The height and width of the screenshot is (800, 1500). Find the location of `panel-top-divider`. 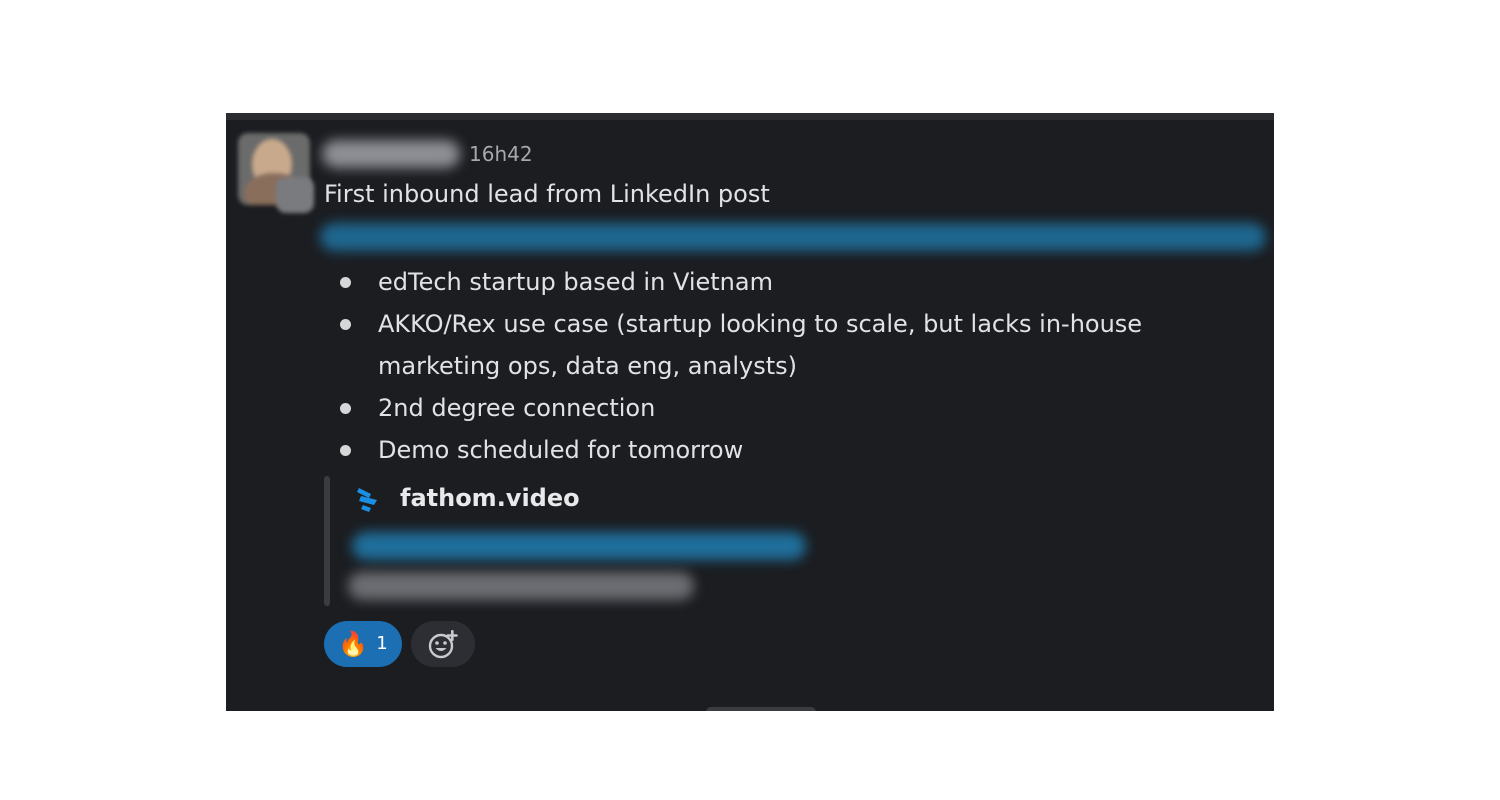

panel-top-divider is located at coordinates (750, 116).